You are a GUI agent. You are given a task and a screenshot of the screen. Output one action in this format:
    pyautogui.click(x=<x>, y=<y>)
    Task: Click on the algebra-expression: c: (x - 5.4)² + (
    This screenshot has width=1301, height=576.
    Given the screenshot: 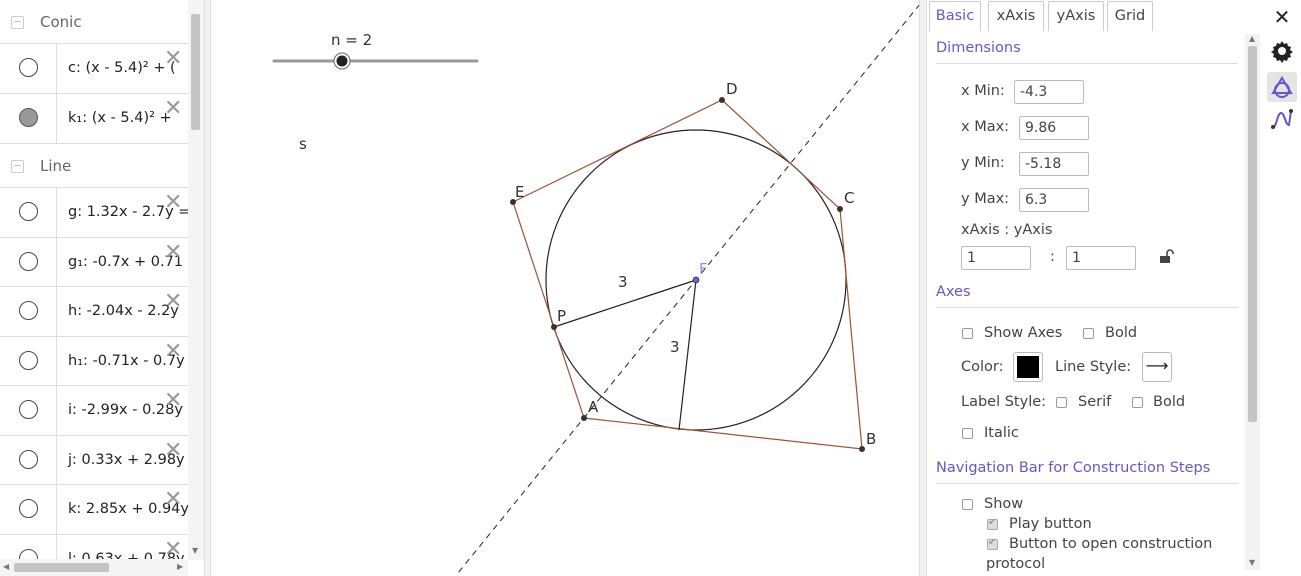 What is the action you would take?
    pyautogui.click(x=122, y=68)
    